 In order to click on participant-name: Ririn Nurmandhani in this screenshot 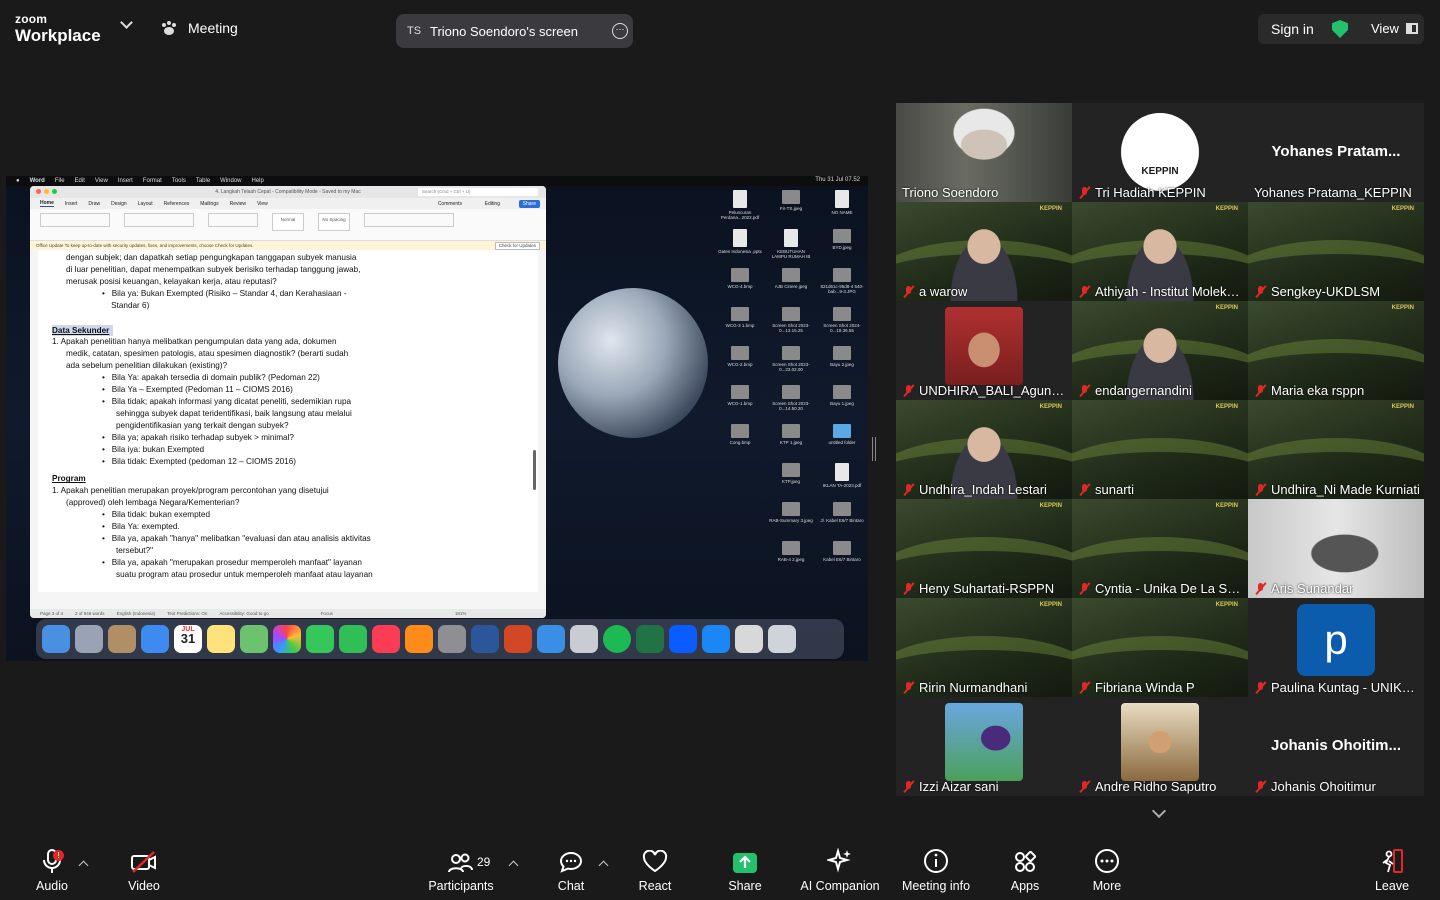, I will do `click(973, 687)`.